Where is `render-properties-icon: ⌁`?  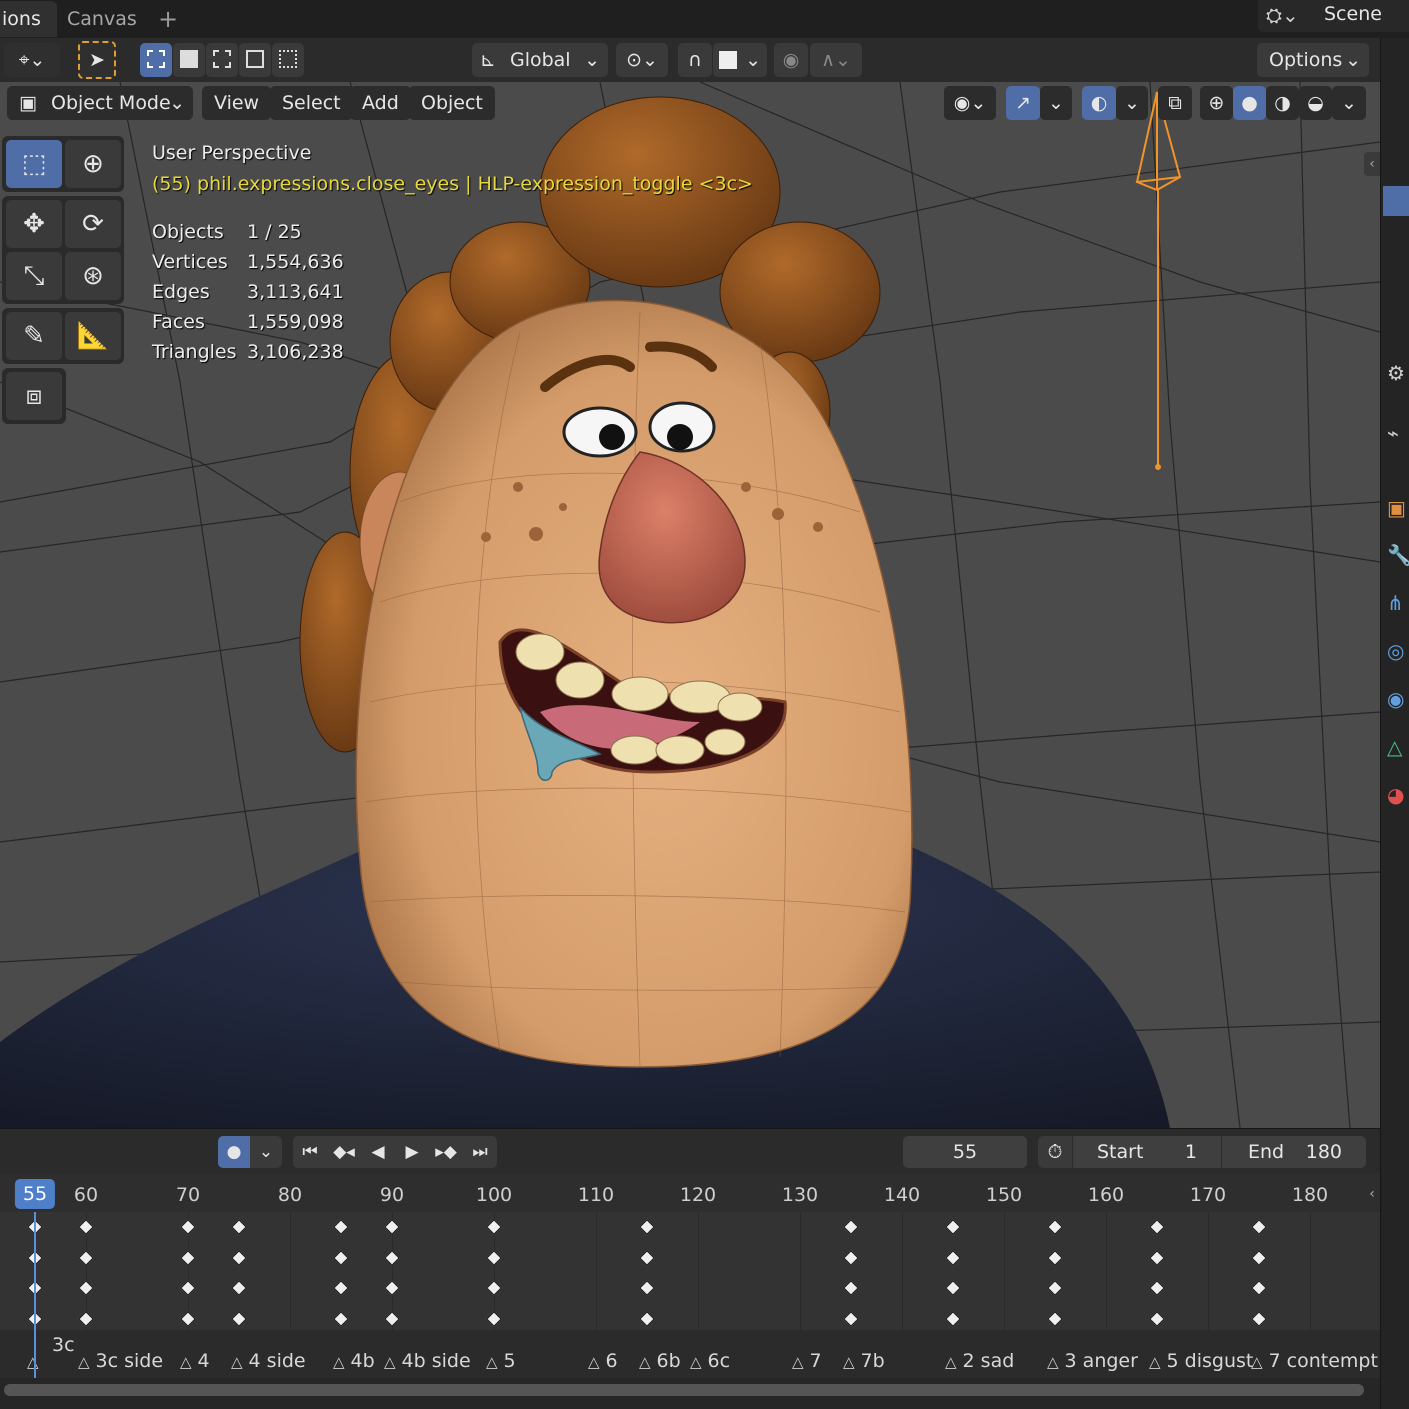
render-properties-icon: ⌁ is located at coordinates (1398, 433).